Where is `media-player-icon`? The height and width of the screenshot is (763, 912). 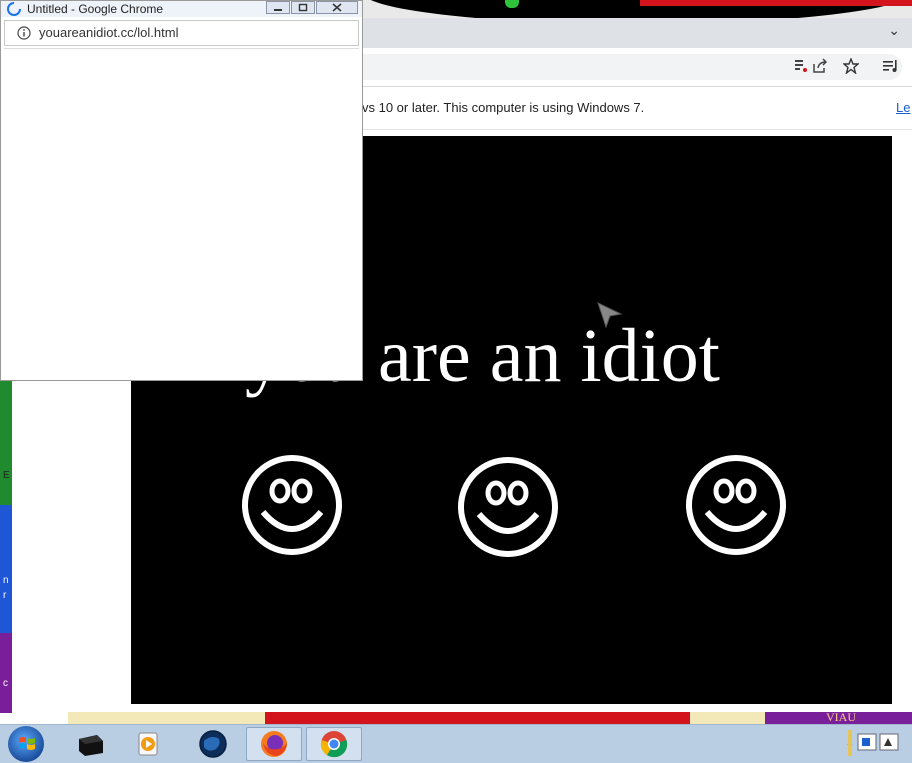
media-player-icon is located at coordinates (148, 744).